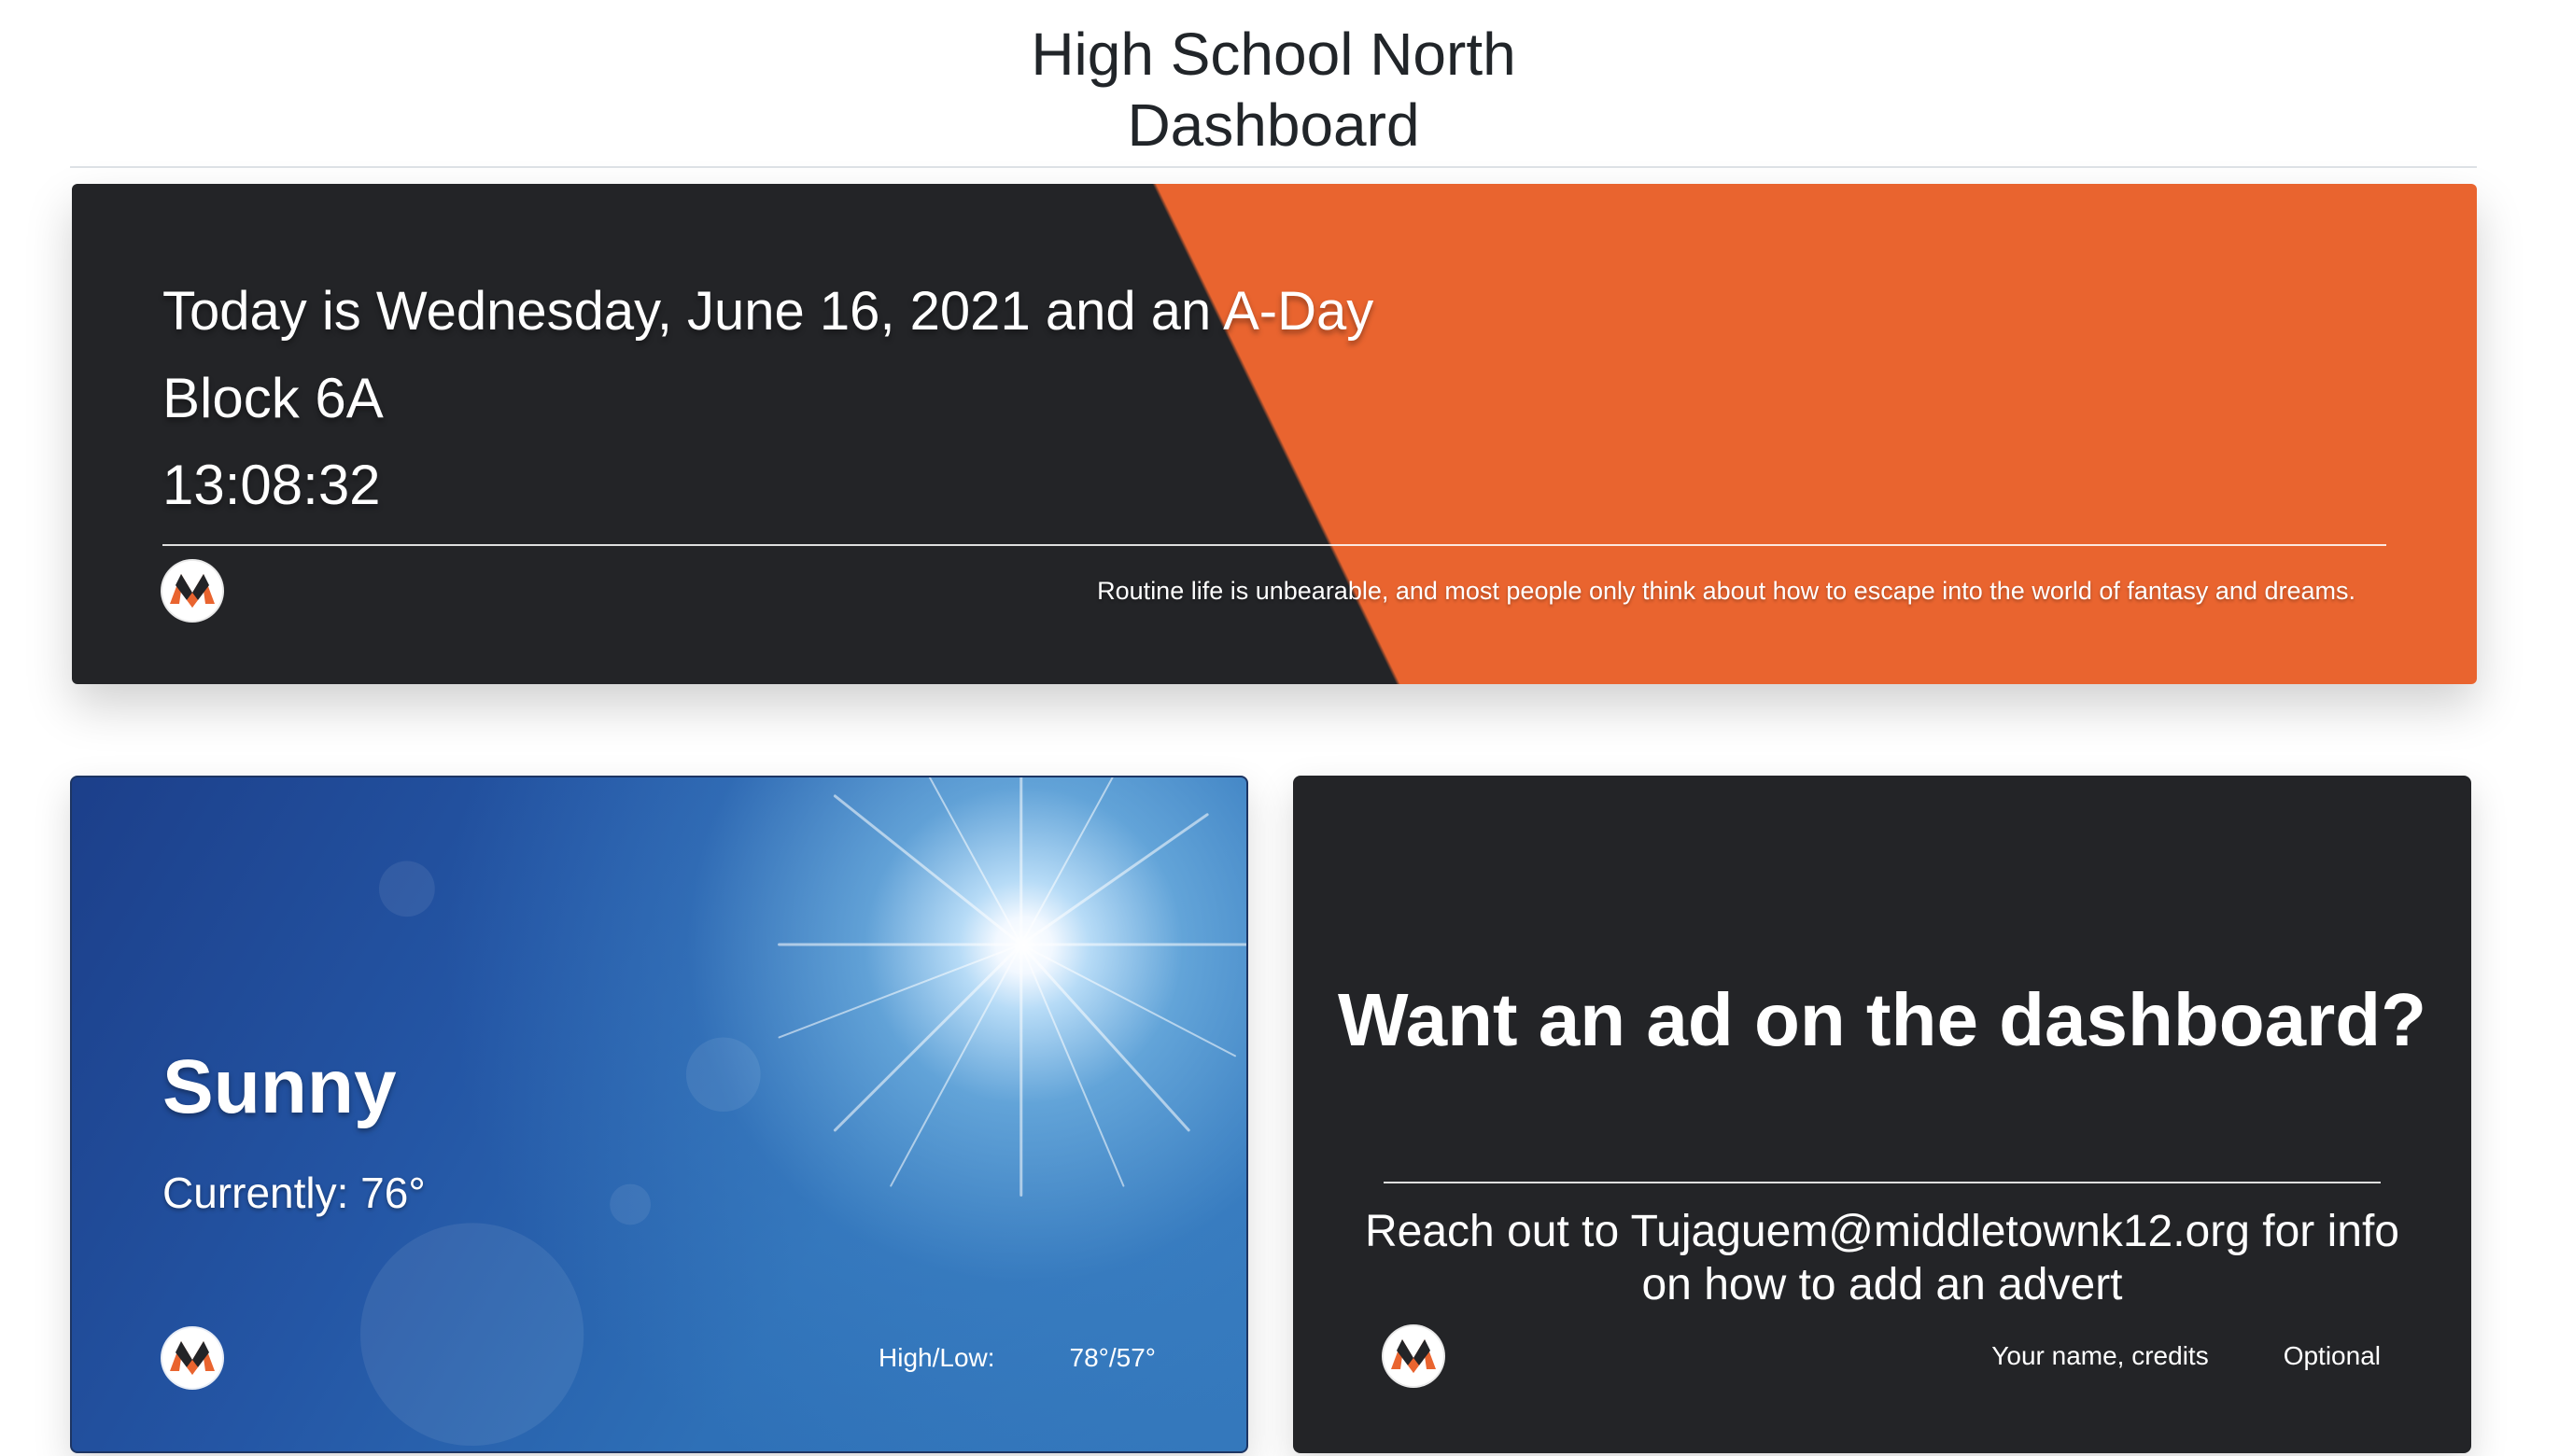 The height and width of the screenshot is (1456, 2573). What do you see at coordinates (1273, 125) in the screenshot?
I see `page-title-line-2: Dashboard` at bounding box center [1273, 125].